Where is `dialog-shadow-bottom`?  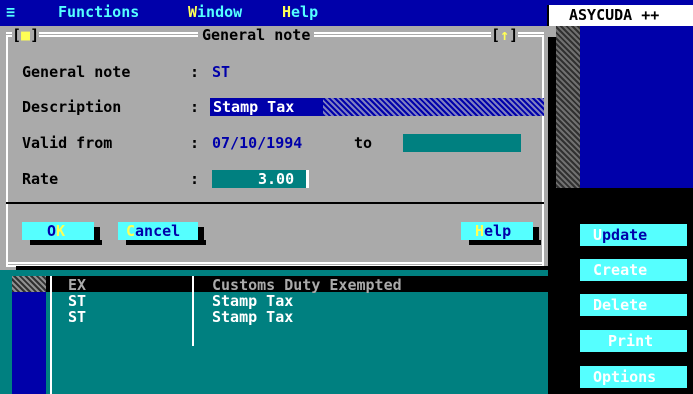
dialog-shadow-bottom is located at coordinates (286, 268).